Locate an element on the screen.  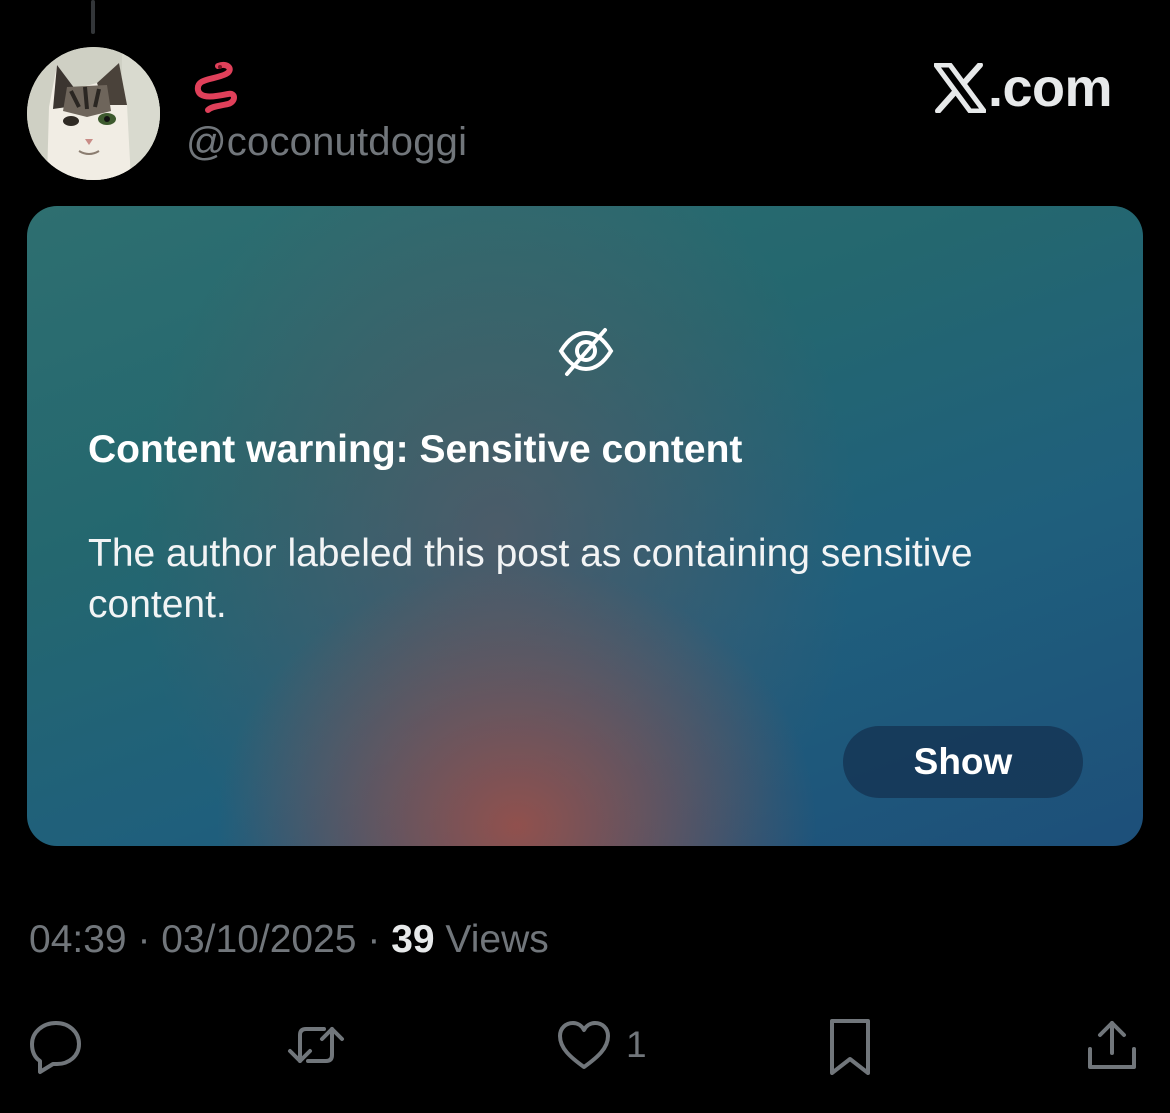
reply-icon is located at coordinates (55, 1047).